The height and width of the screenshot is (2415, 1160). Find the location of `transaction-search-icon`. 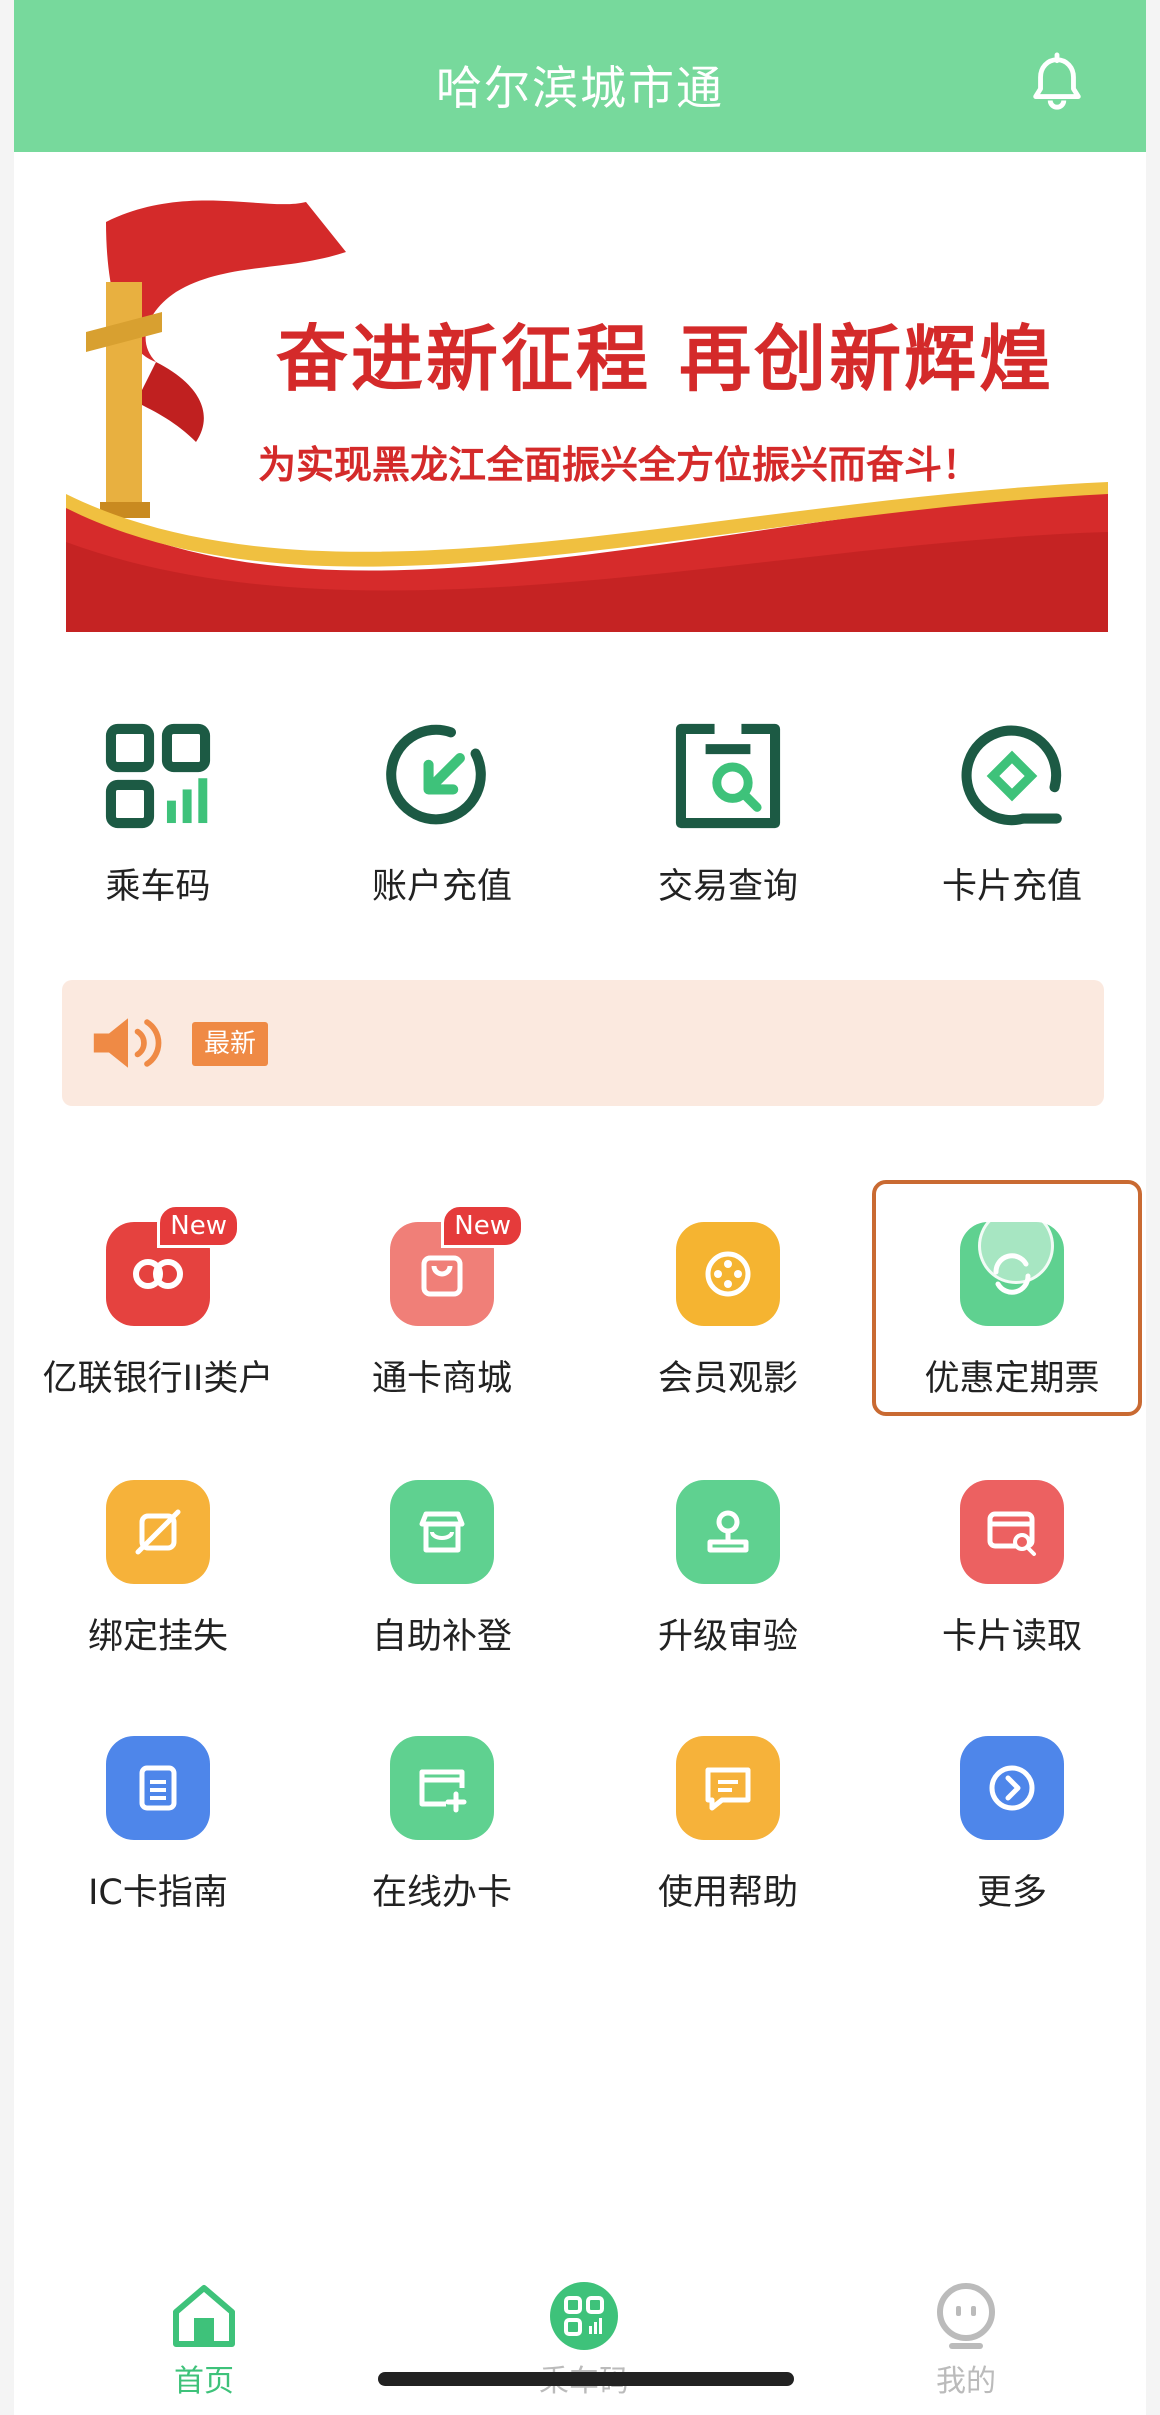

transaction-search-icon is located at coordinates (728, 776).